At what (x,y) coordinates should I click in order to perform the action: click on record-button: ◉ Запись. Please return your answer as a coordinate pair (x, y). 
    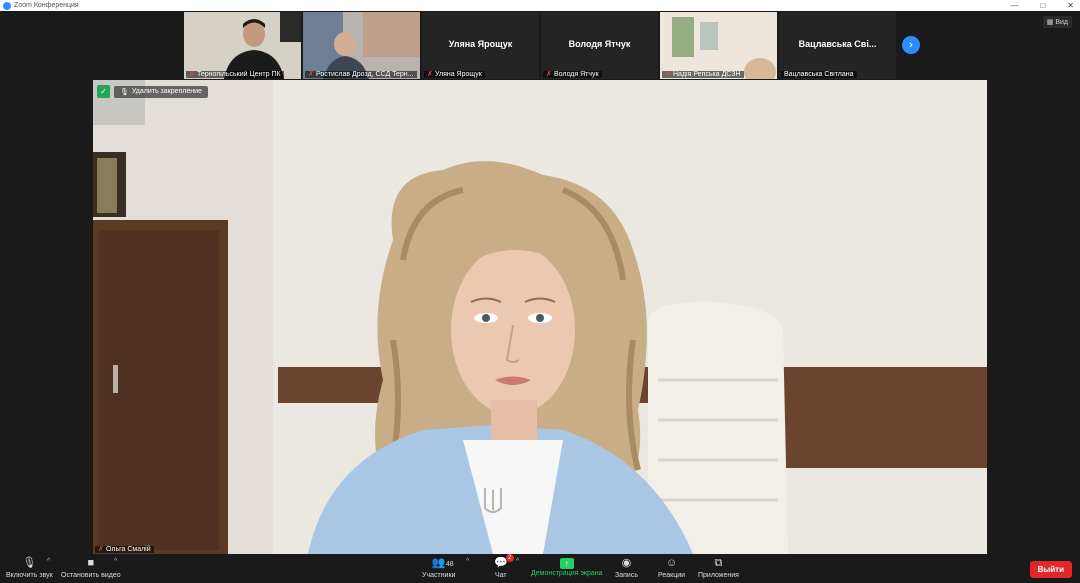
    Looking at the image, I should click on (626, 568).